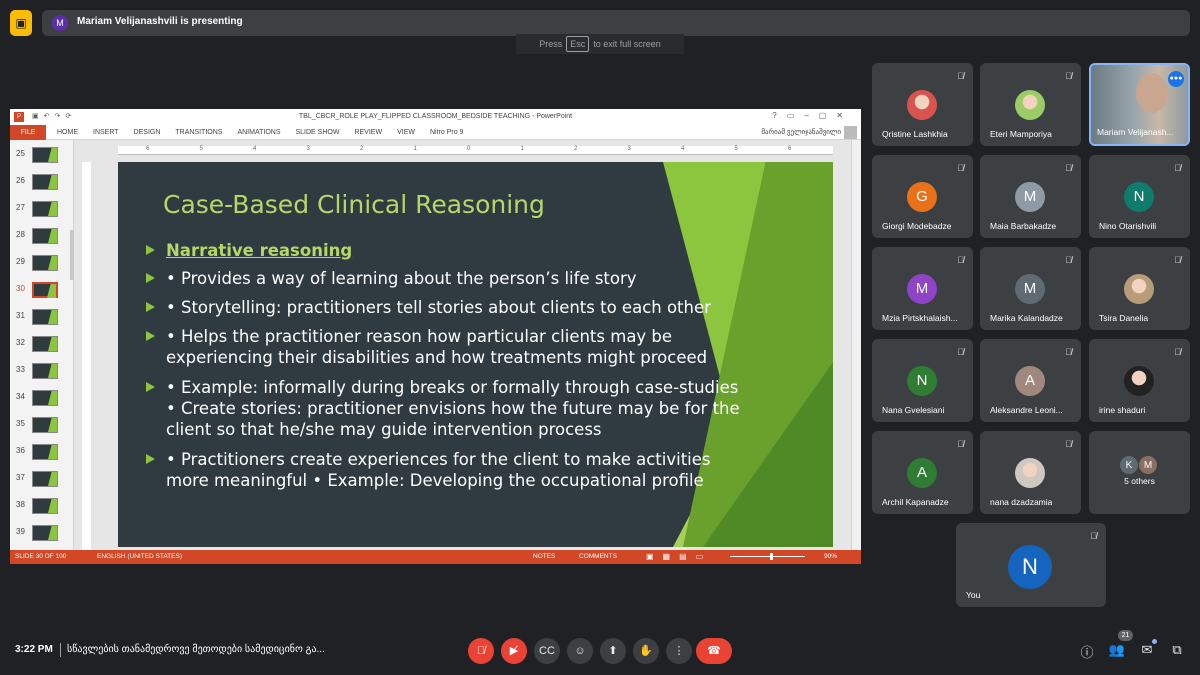 Image resolution: width=1200 pixels, height=675 pixels. What do you see at coordinates (198, 132) in the screenshot?
I see `ribbon-tab: TRANSITIONS` at bounding box center [198, 132].